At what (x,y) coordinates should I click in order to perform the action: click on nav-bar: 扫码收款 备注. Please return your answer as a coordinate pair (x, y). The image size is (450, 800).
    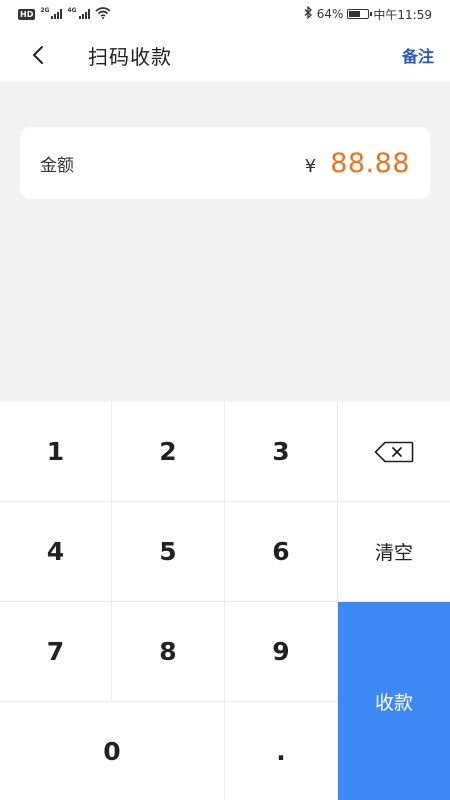
    Looking at the image, I should click on (225, 55).